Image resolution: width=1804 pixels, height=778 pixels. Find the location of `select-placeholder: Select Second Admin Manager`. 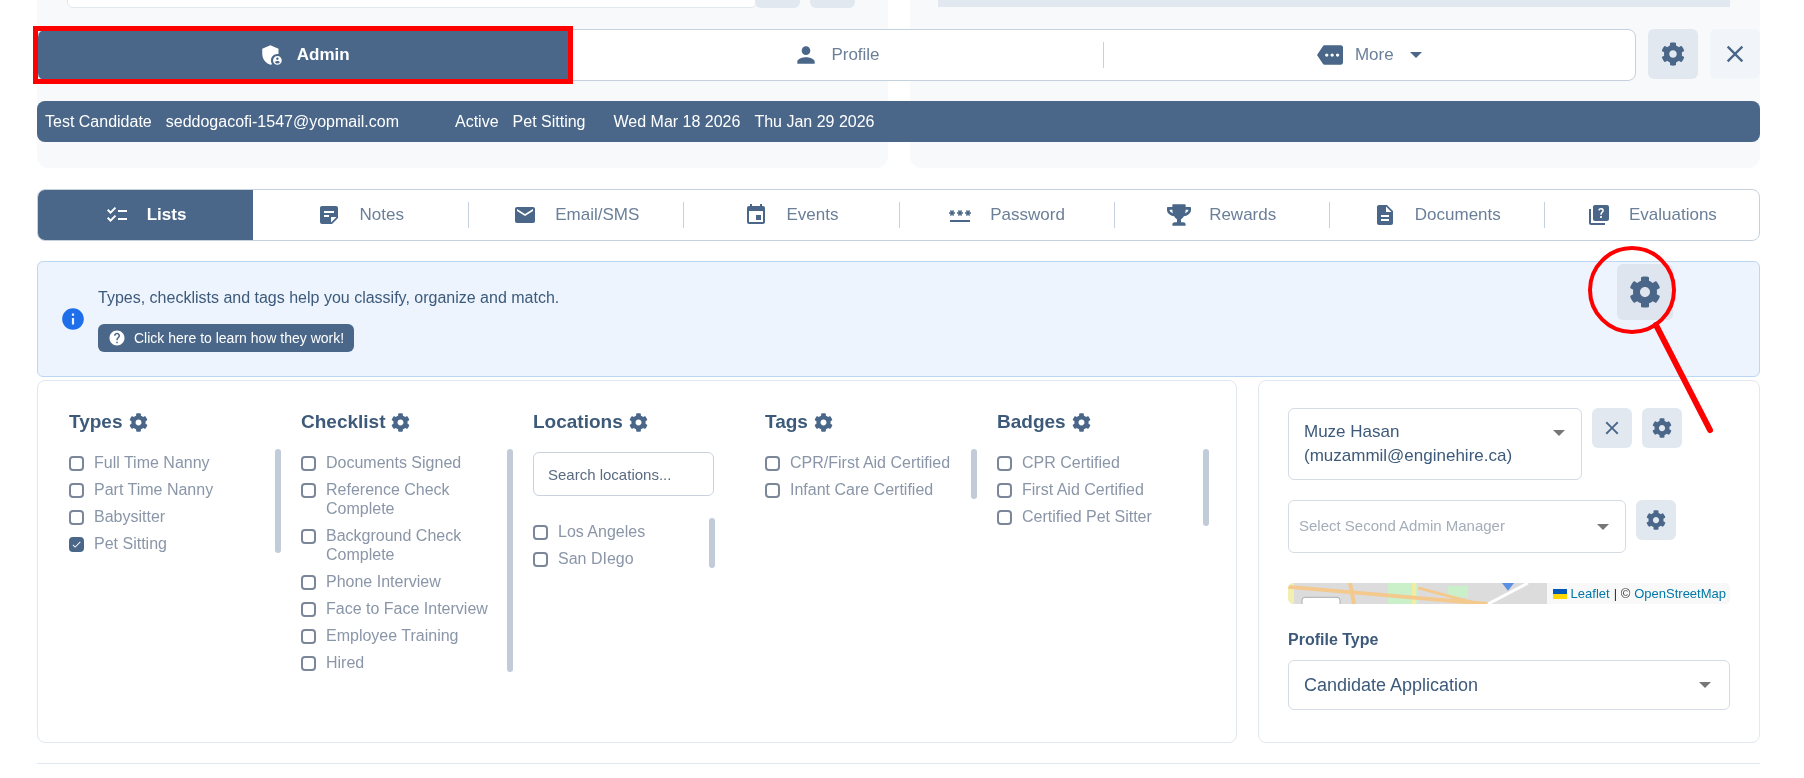

select-placeholder: Select Second Admin Manager is located at coordinates (1402, 526).